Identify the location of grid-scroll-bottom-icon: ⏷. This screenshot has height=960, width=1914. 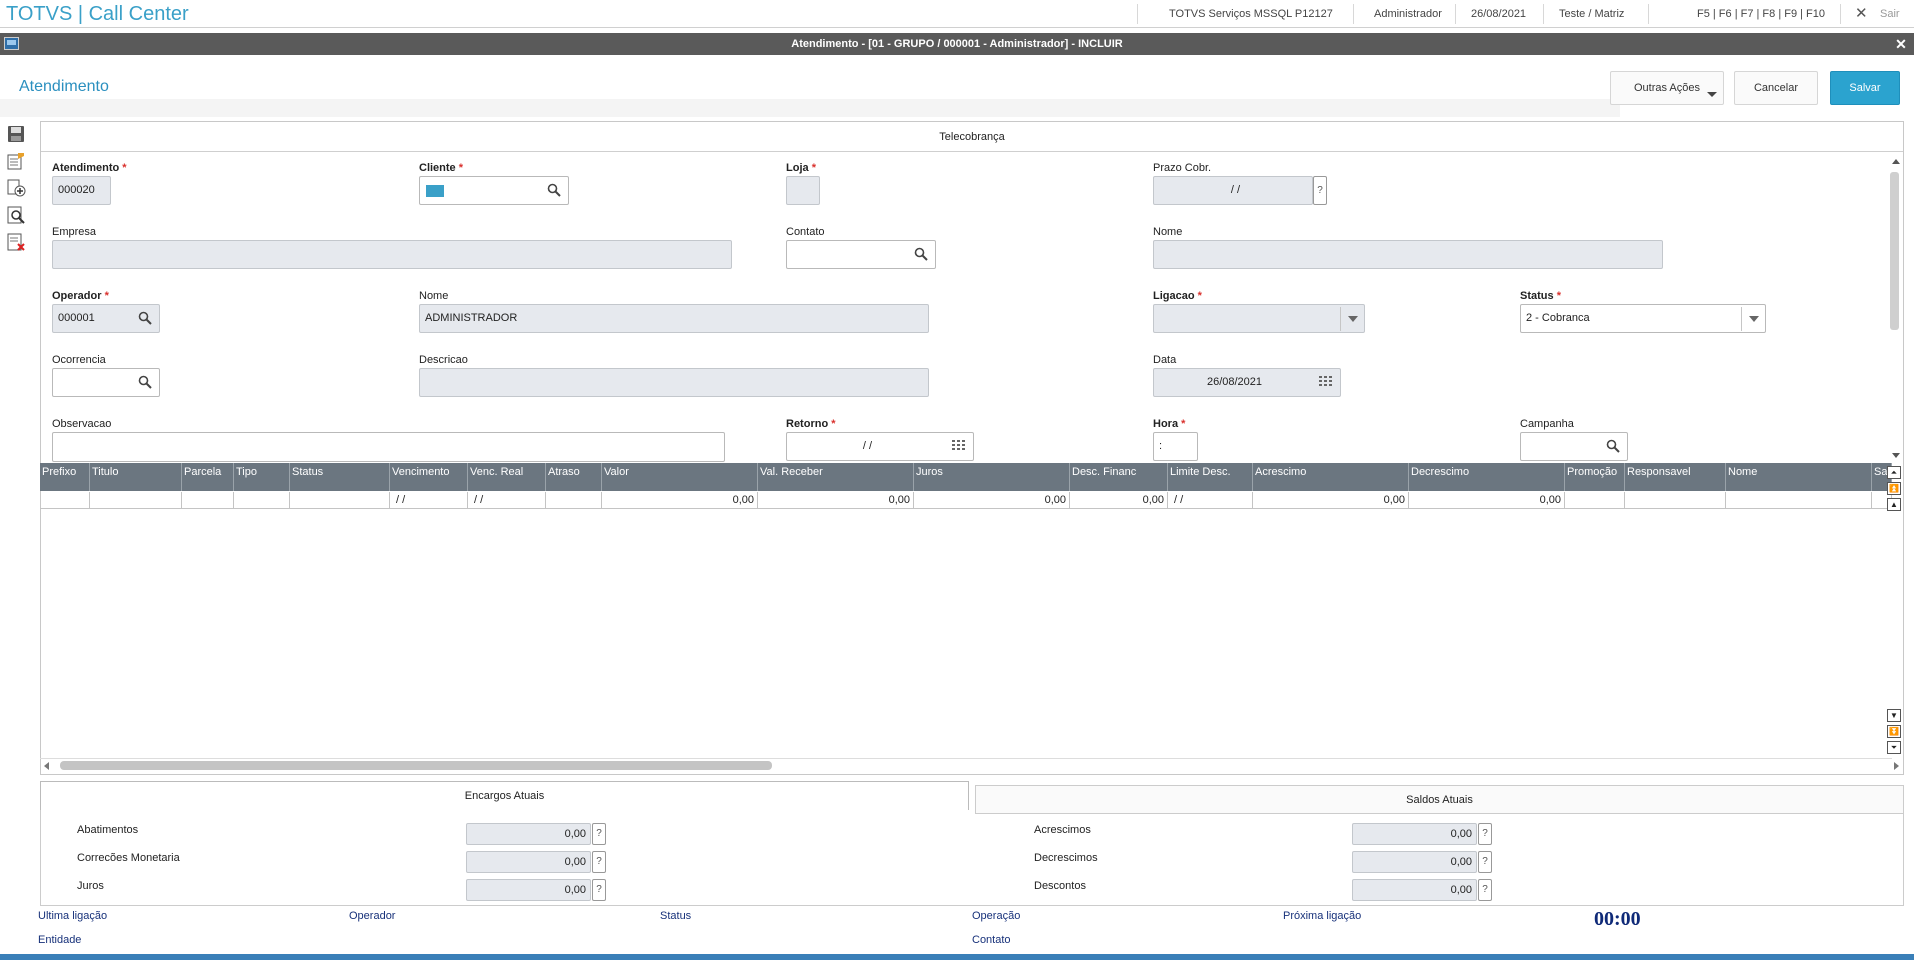
(1894, 747).